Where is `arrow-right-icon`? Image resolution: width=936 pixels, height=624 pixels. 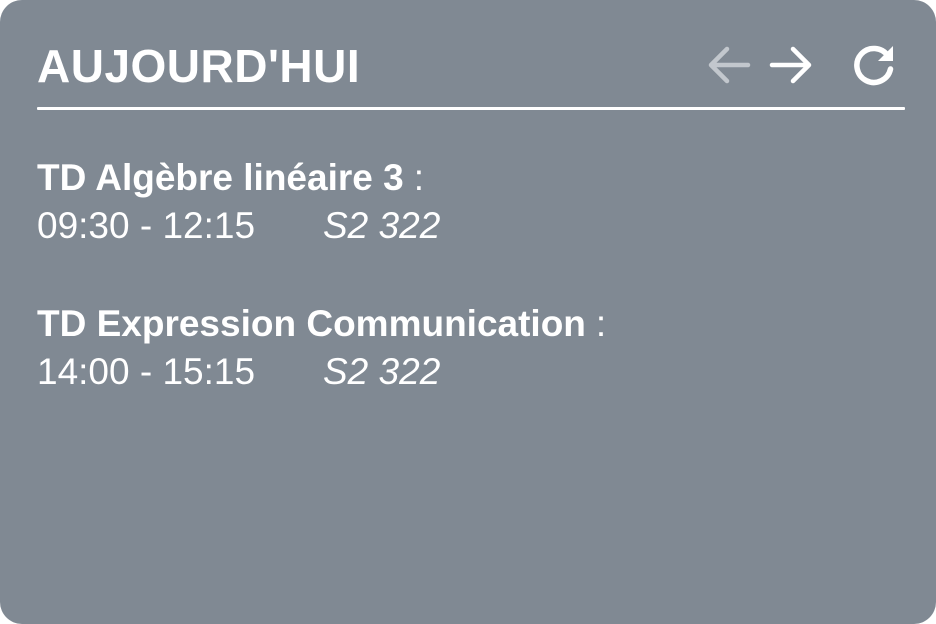 arrow-right-icon is located at coordinates (790, 65).